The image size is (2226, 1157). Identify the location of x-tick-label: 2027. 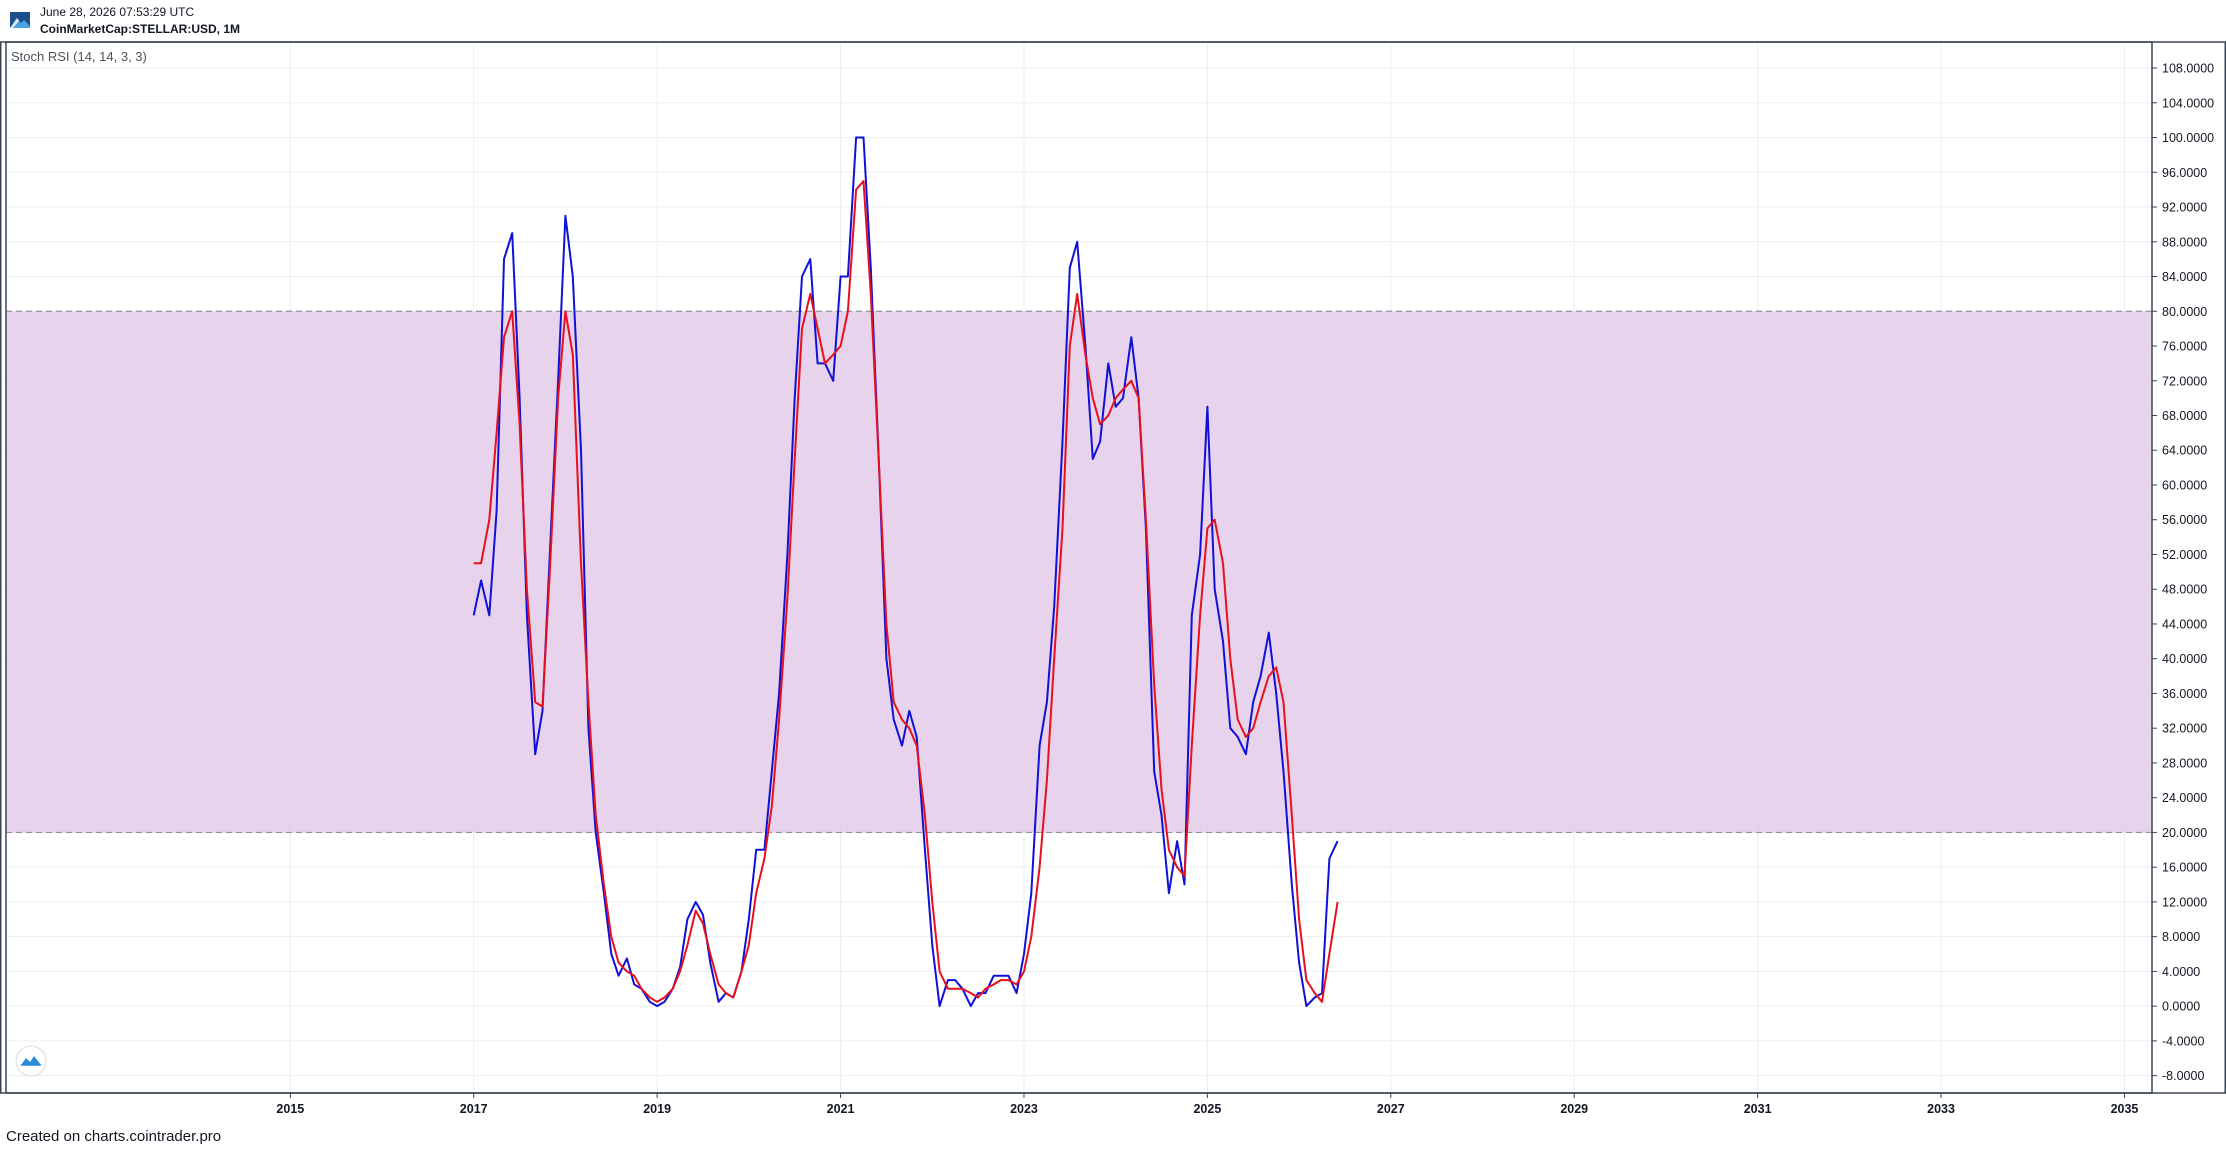
(1391, 1109).